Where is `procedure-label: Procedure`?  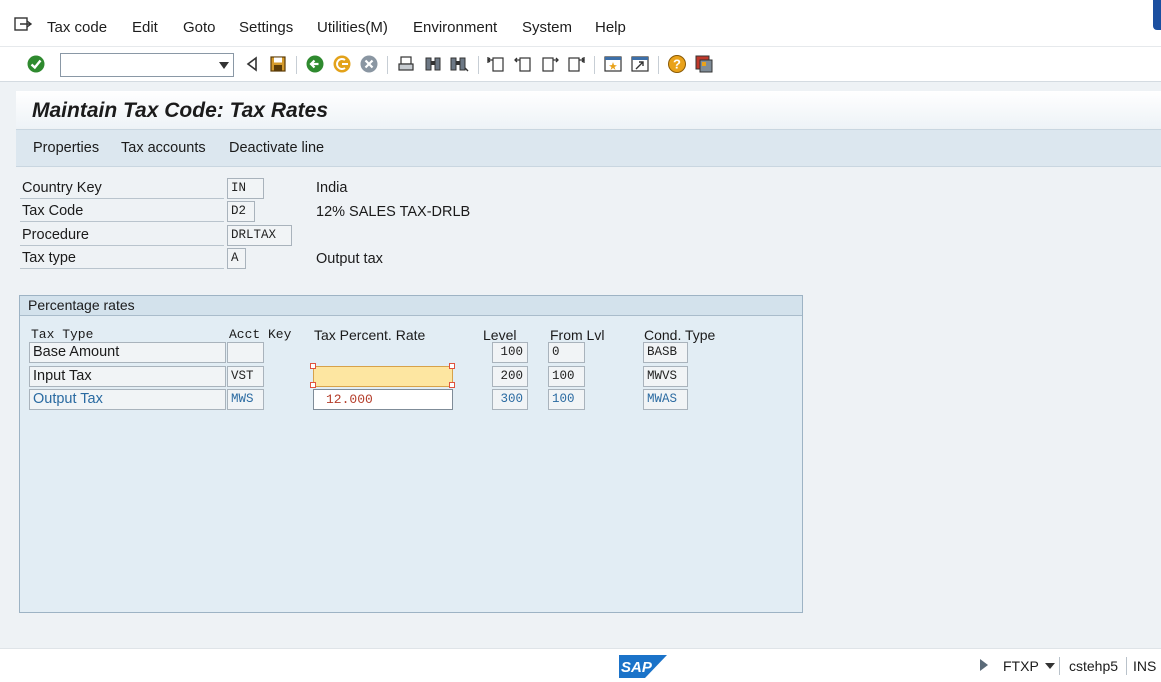
procedure-label: Procedure is located at coordinates (122, 235).